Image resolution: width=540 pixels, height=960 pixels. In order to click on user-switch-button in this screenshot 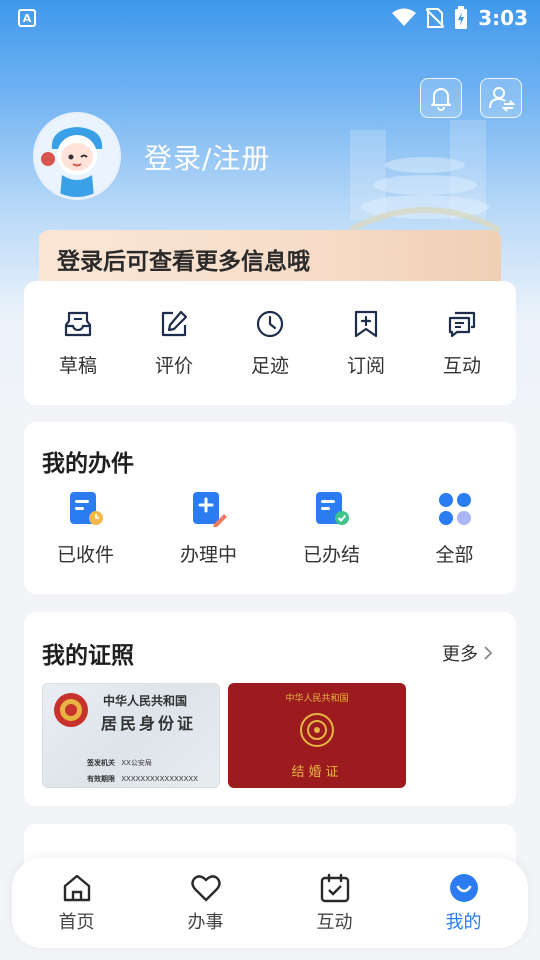, I will do `click(501, 98)`.